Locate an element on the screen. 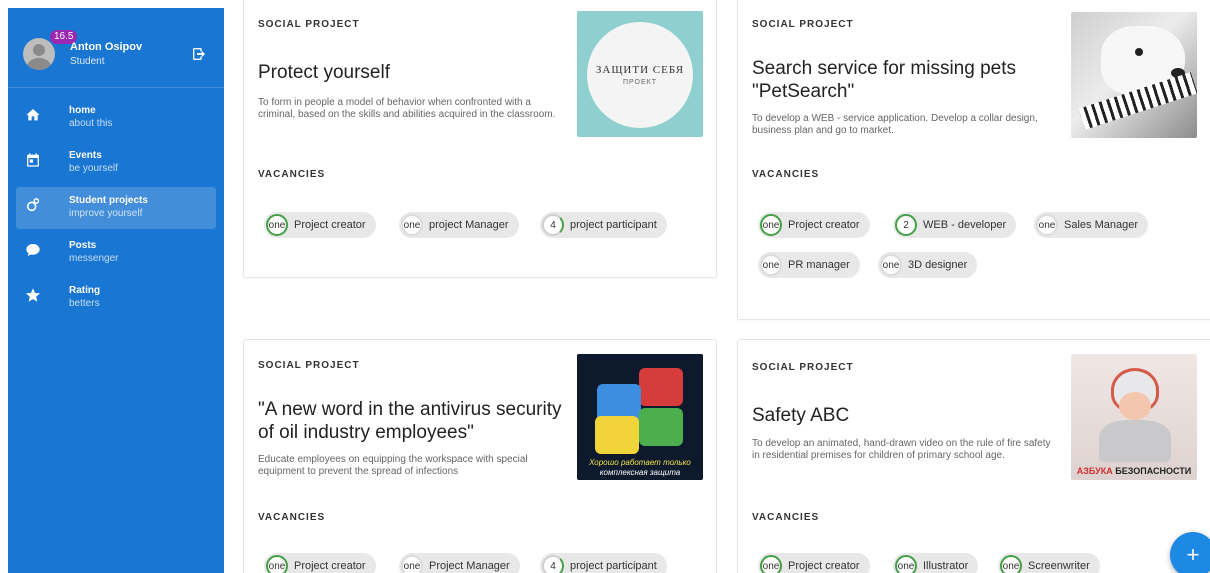 The width and height of the screenshot is (1210, 573). child-jacket is located at coordinates (1135, 441).